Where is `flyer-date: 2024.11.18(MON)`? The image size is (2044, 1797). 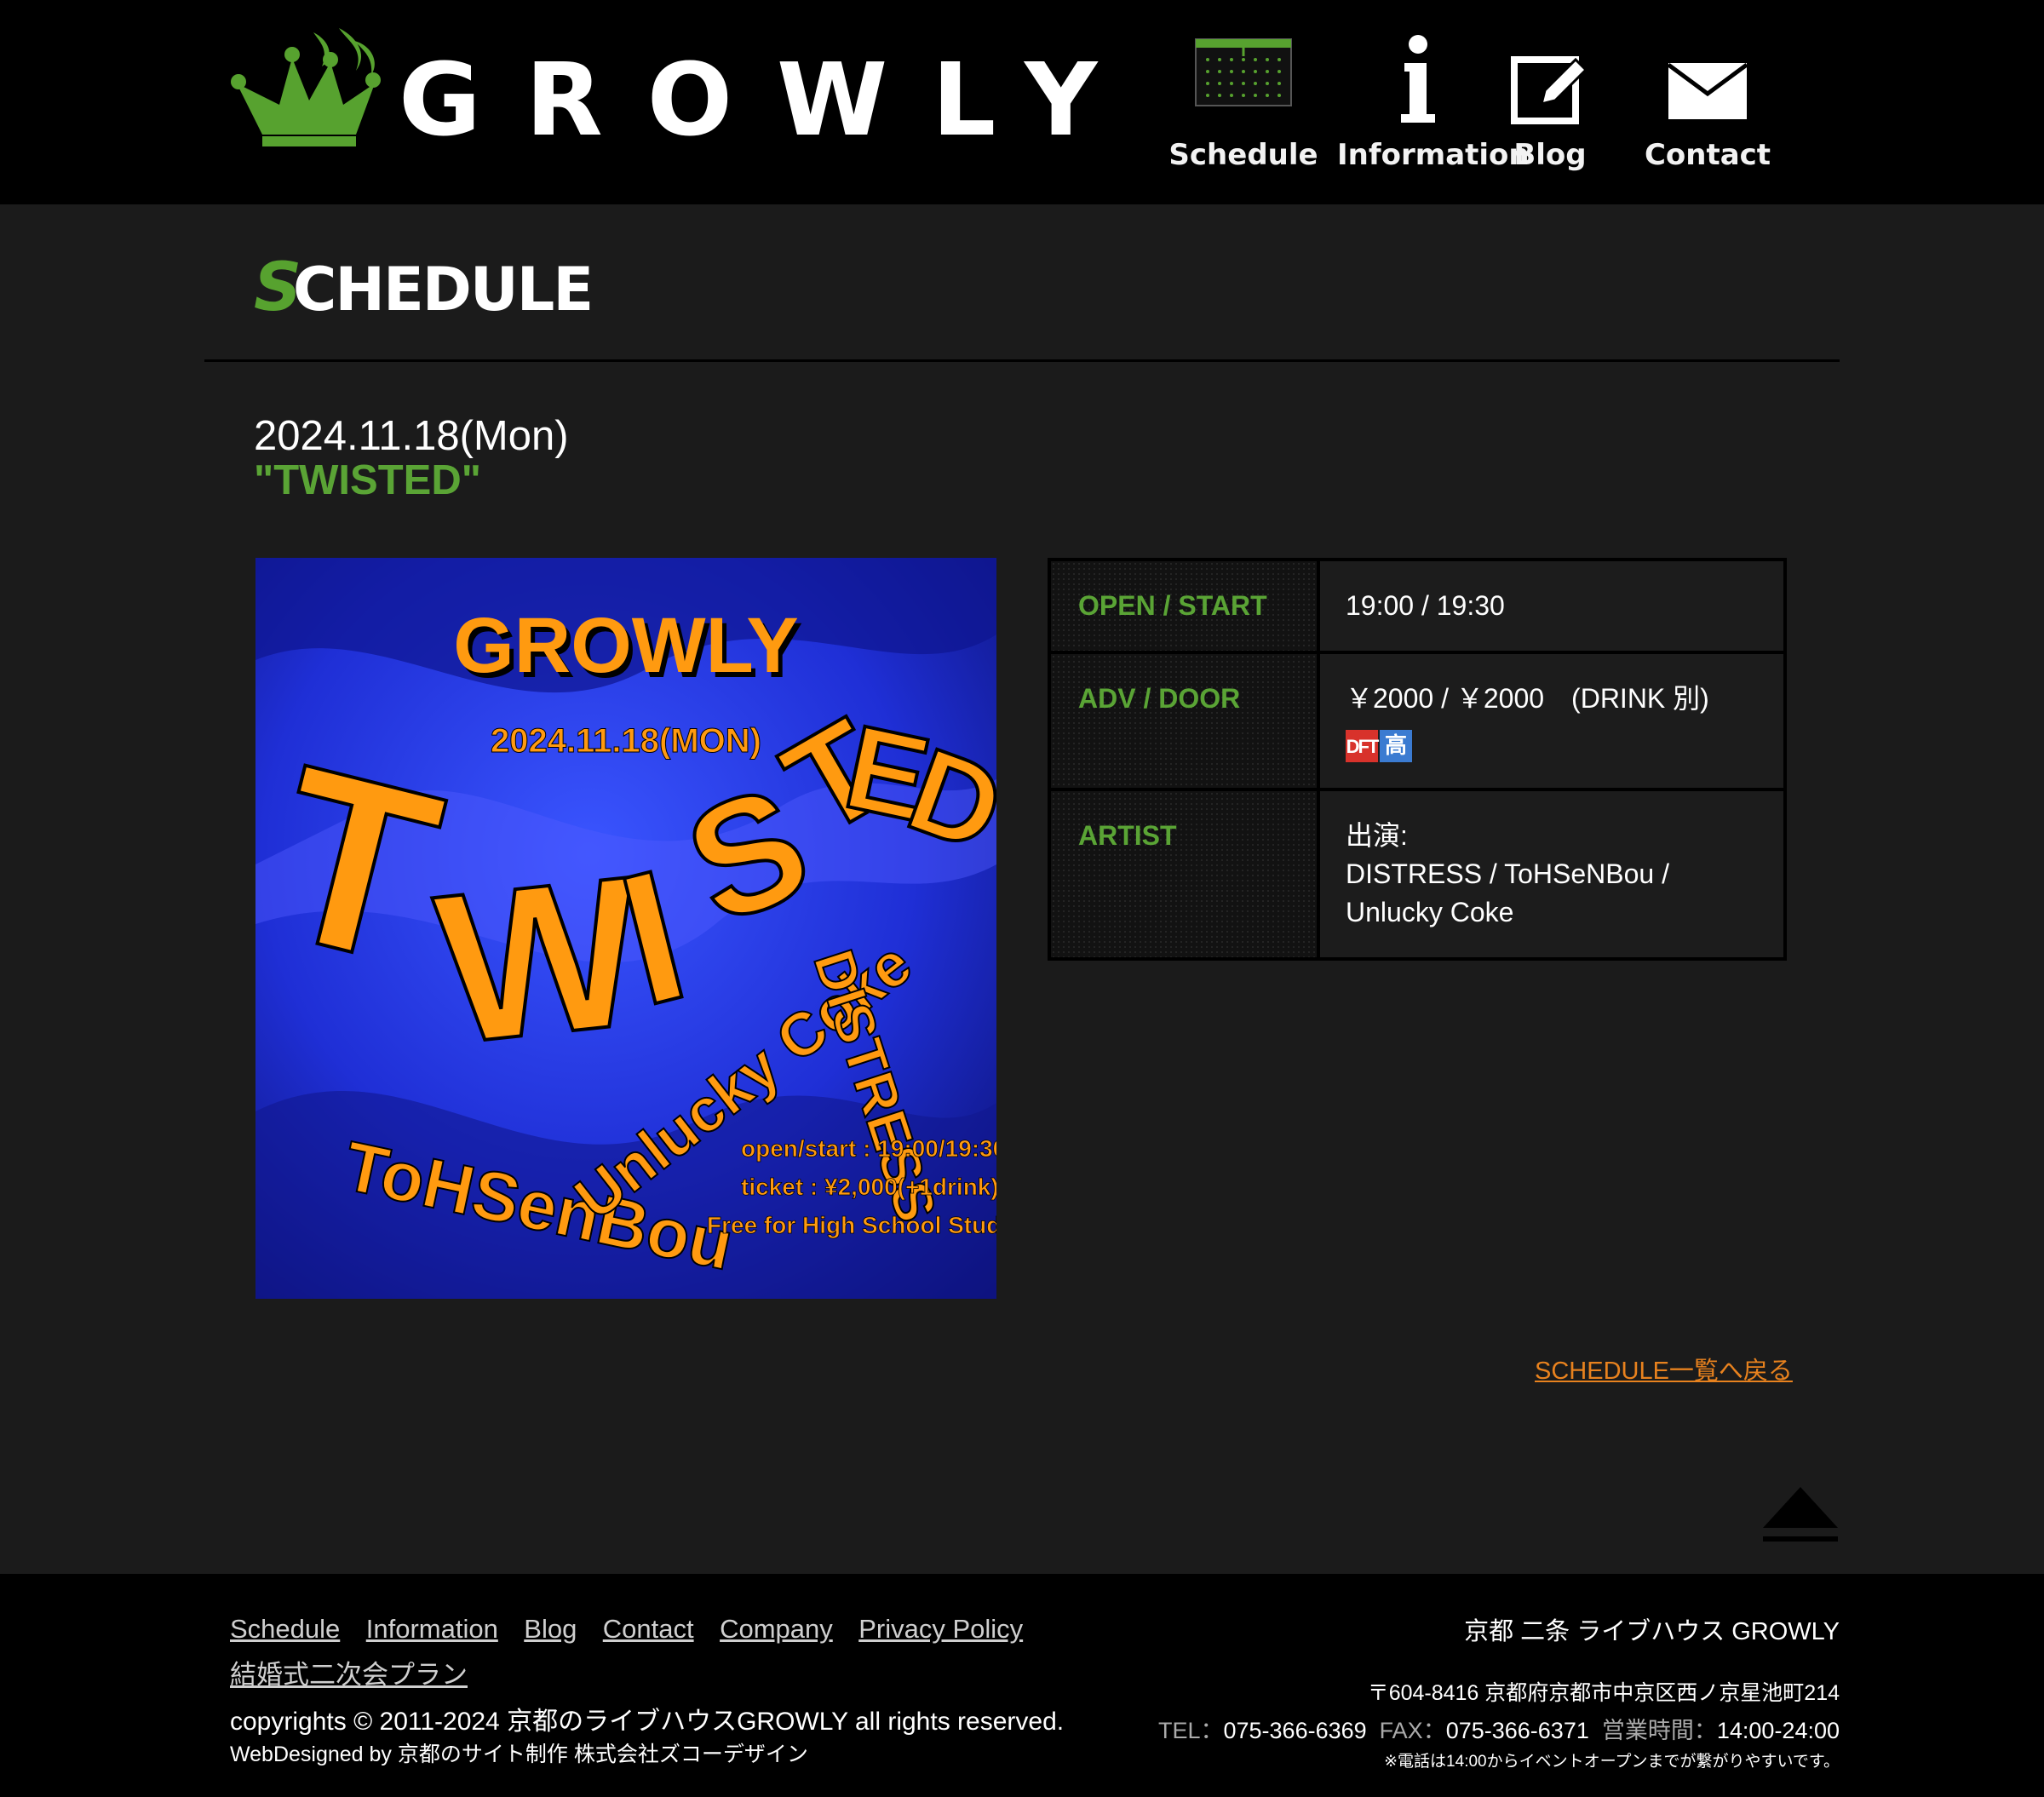 flyer-date: 2024.11.18(MON) is located at coordinates (626, 741).